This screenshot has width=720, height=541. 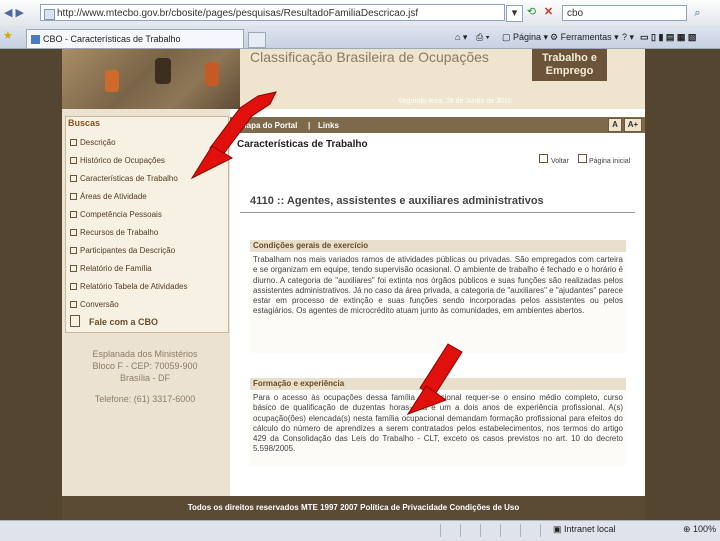 What do you see at coordinates (615, 125) in the screenshot?
I see `font-decrease-button: A` at bounding box center [615, 125].